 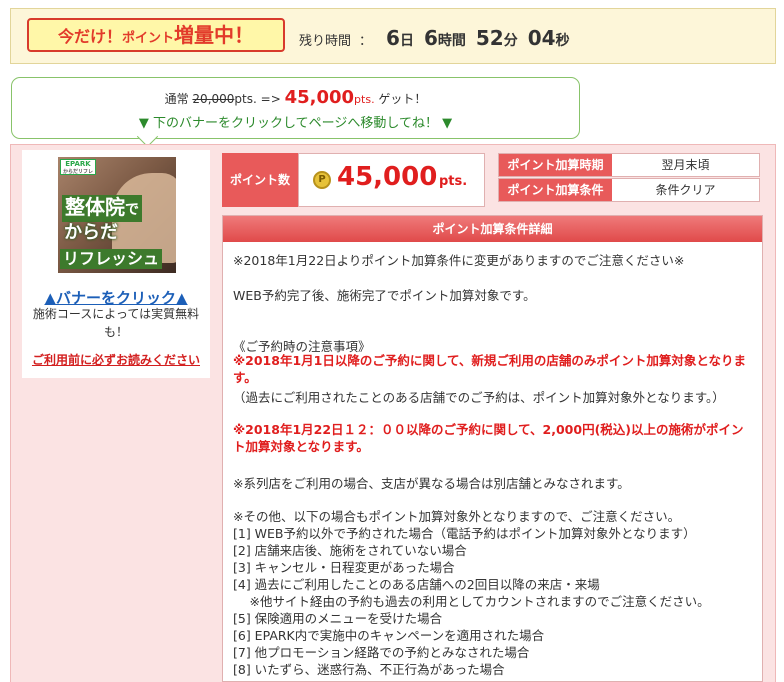 What do you see at coordinates (213, 99) in the screenshot?
I see `old-points: 20,000` at bounding box center [213, 99].